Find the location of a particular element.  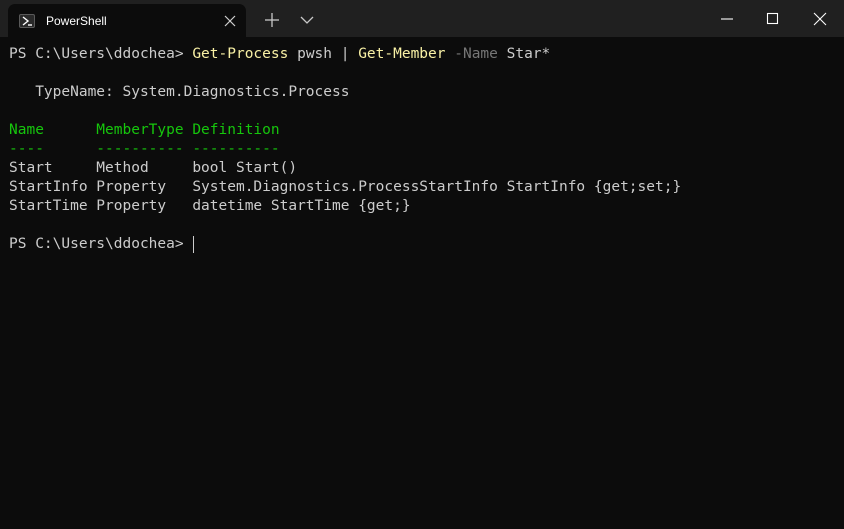

command-args: pwsh | is located at coordinates (323, 54).